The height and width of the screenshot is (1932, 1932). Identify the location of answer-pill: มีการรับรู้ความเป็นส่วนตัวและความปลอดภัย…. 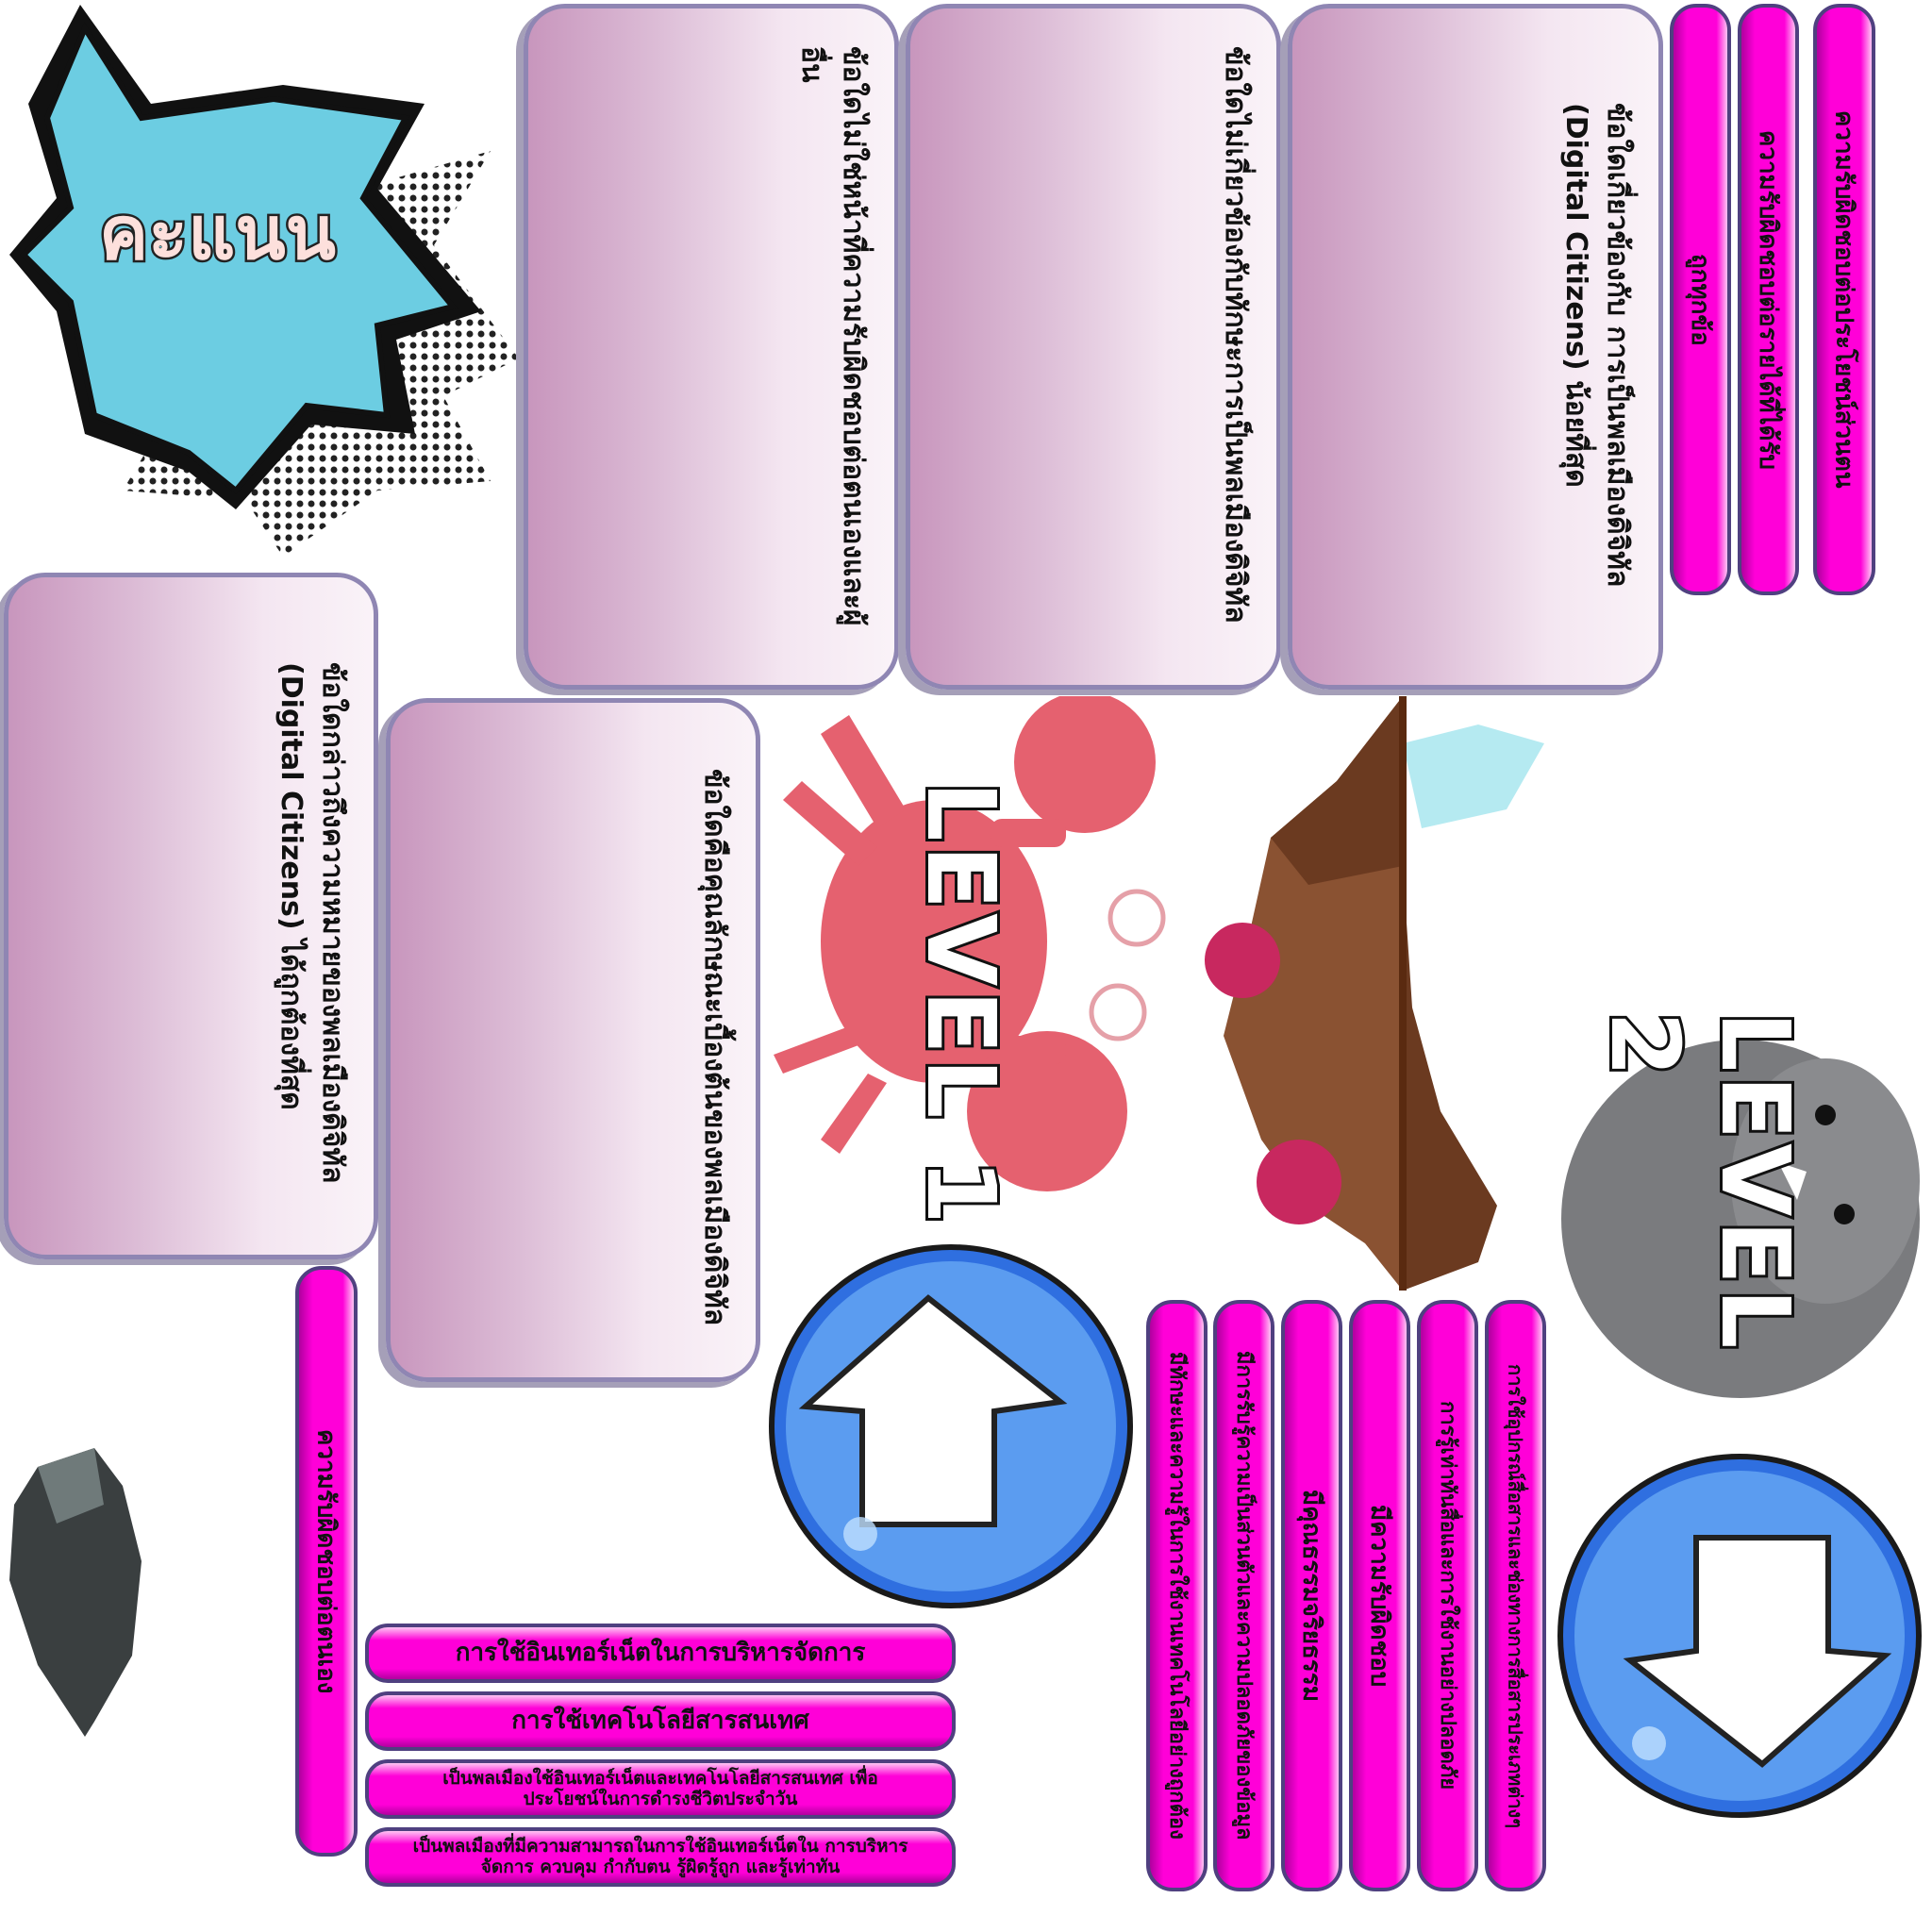
(1243, 1596).